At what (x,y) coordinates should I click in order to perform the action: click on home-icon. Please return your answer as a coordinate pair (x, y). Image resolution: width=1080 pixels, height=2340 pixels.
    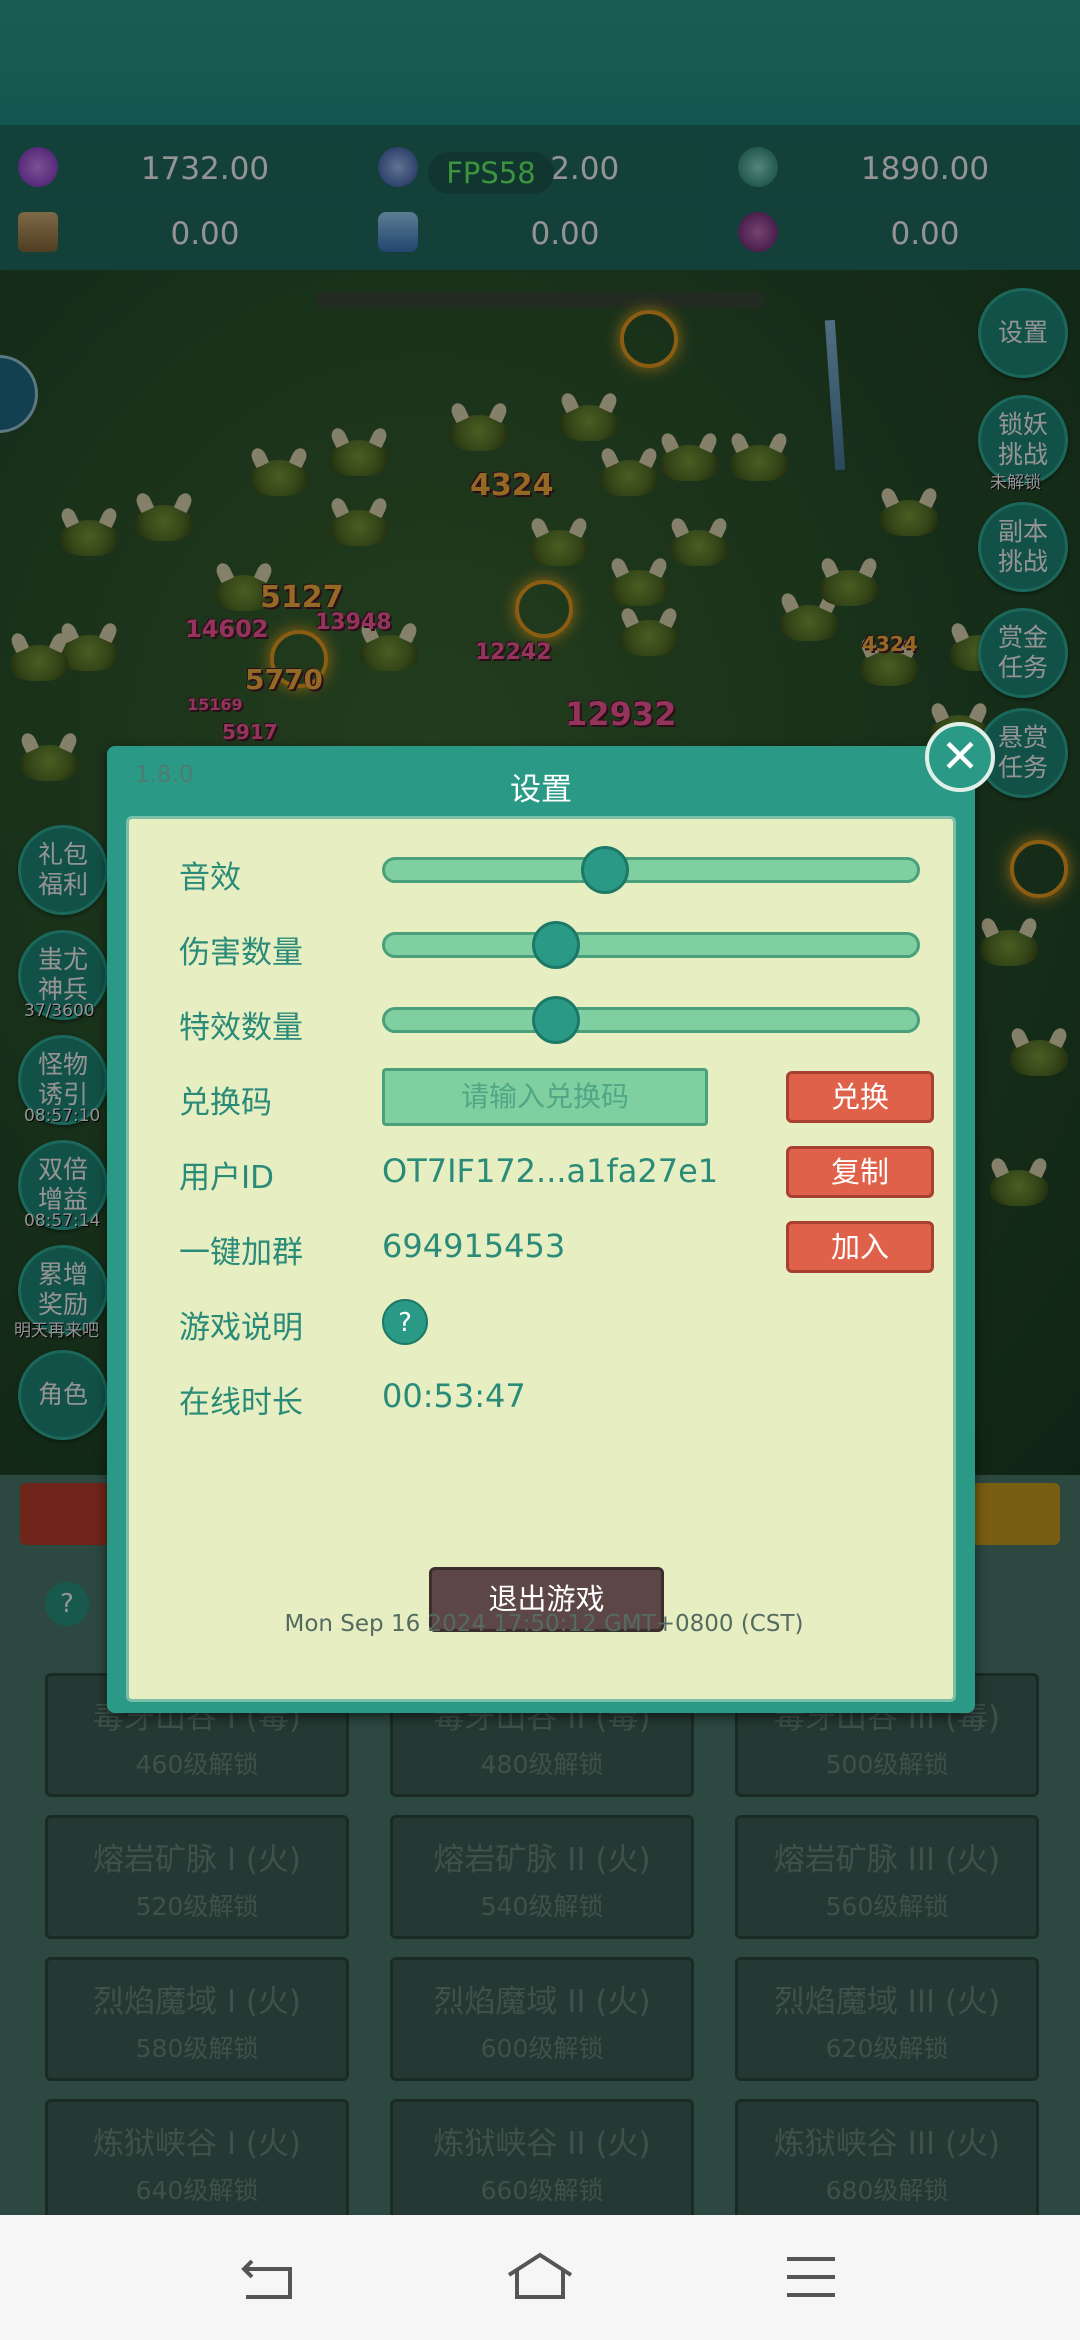
    Looking at the image, I should click on (540, 2276).